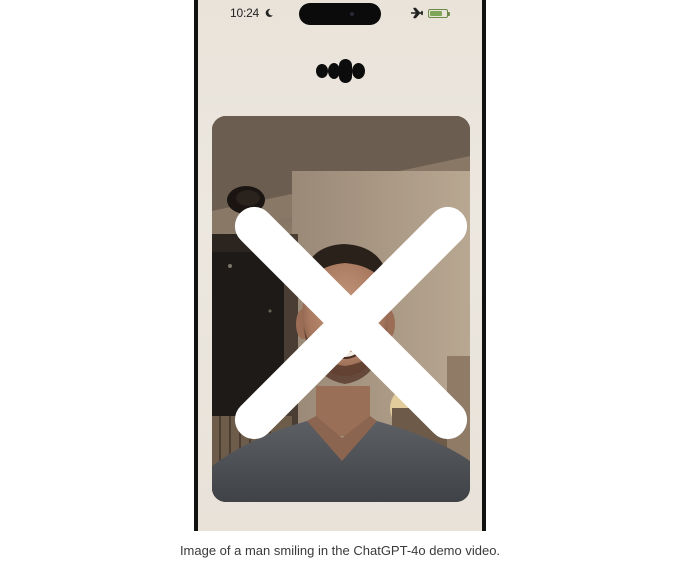  Describe the element at coordinates (417, 13) in the screenshot. I see `airplane-icon` at that location.